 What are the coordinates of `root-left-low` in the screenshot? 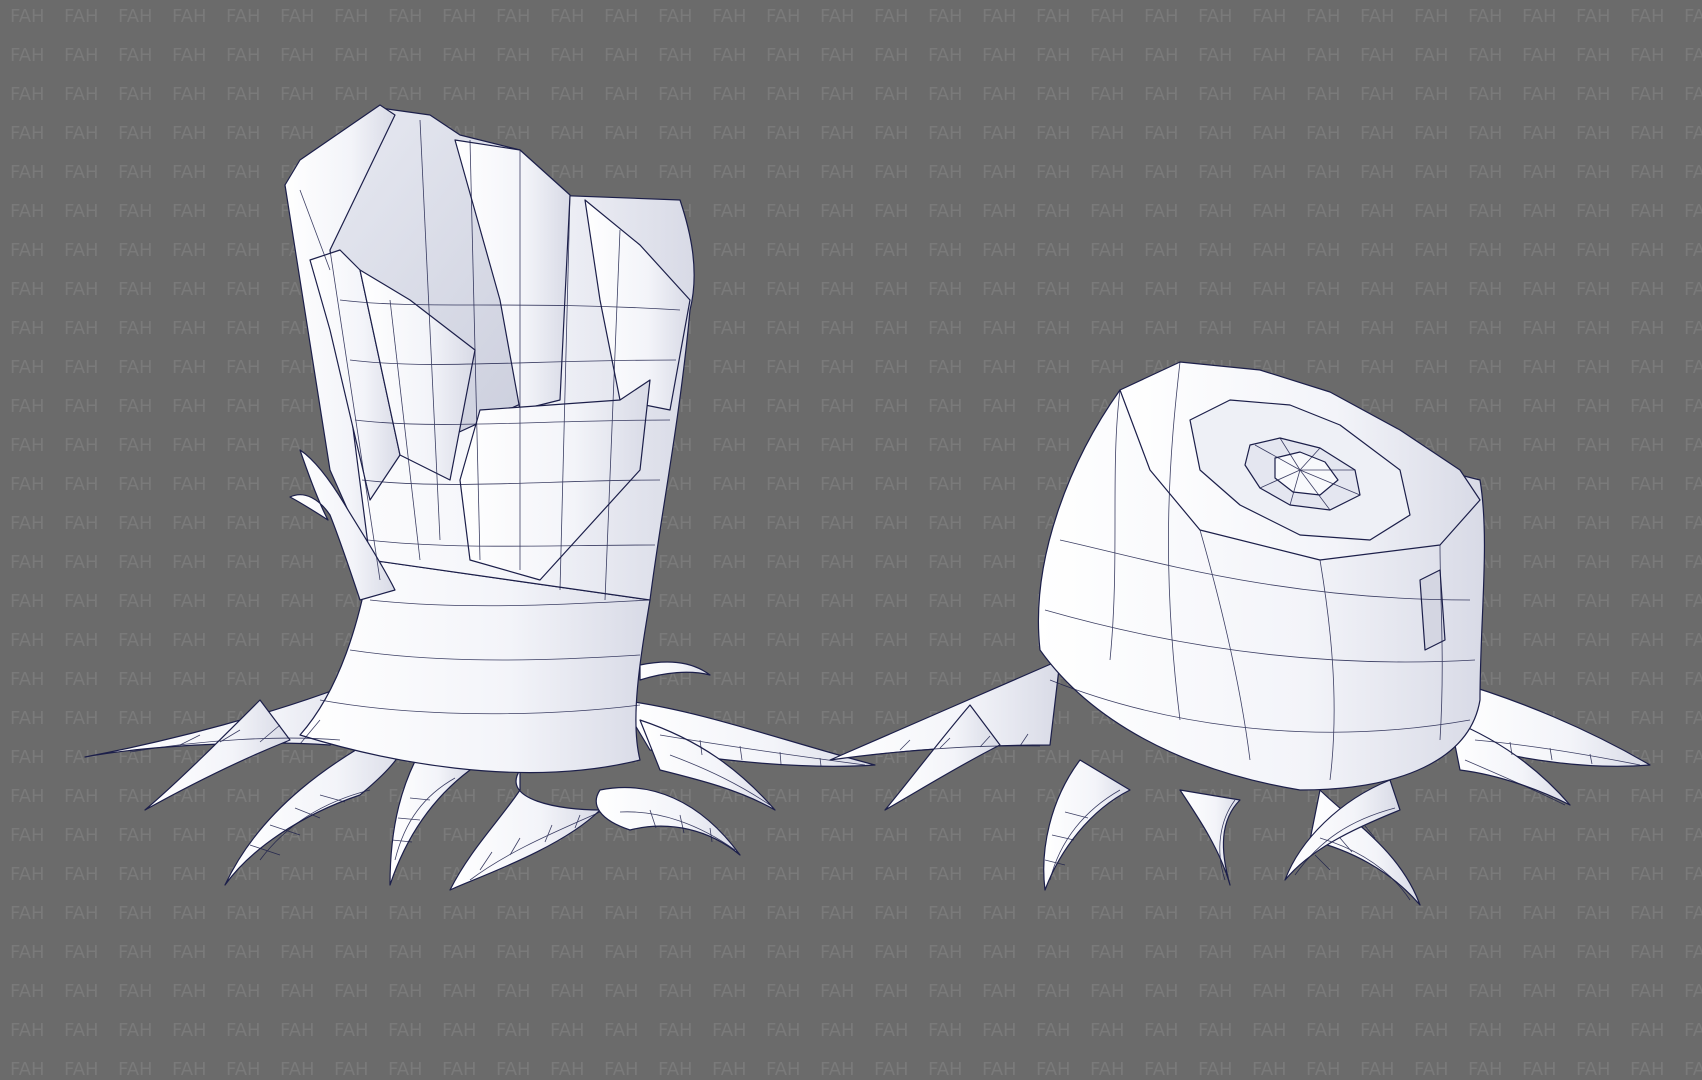 It's located at (217, 755).